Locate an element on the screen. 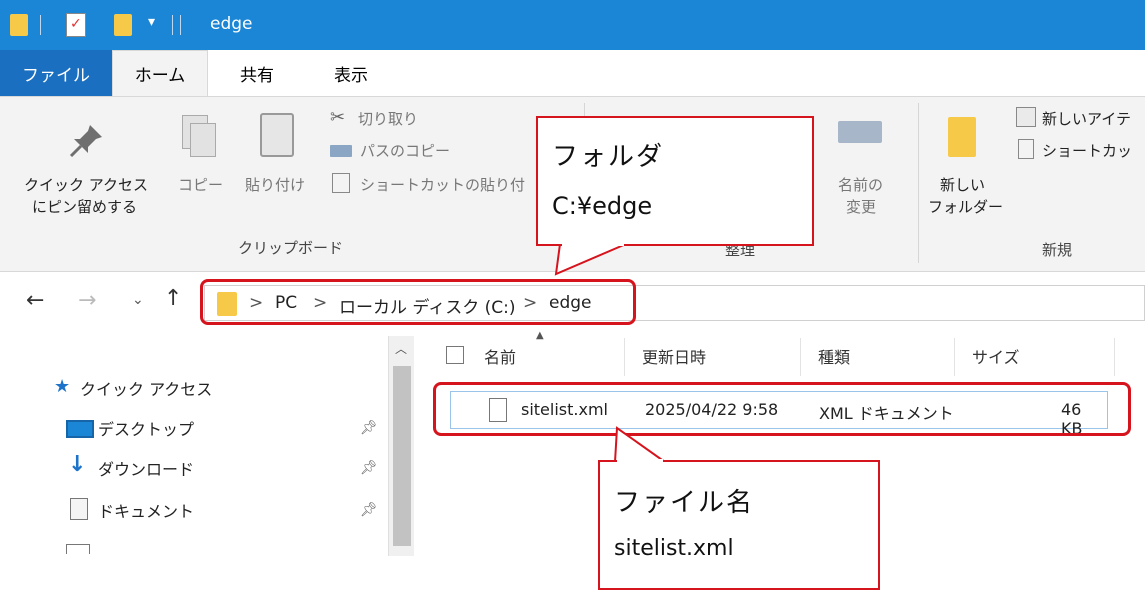 This screenshot has height=590, width=1145. easy-access-icon is located at coordinates (1026, 149).